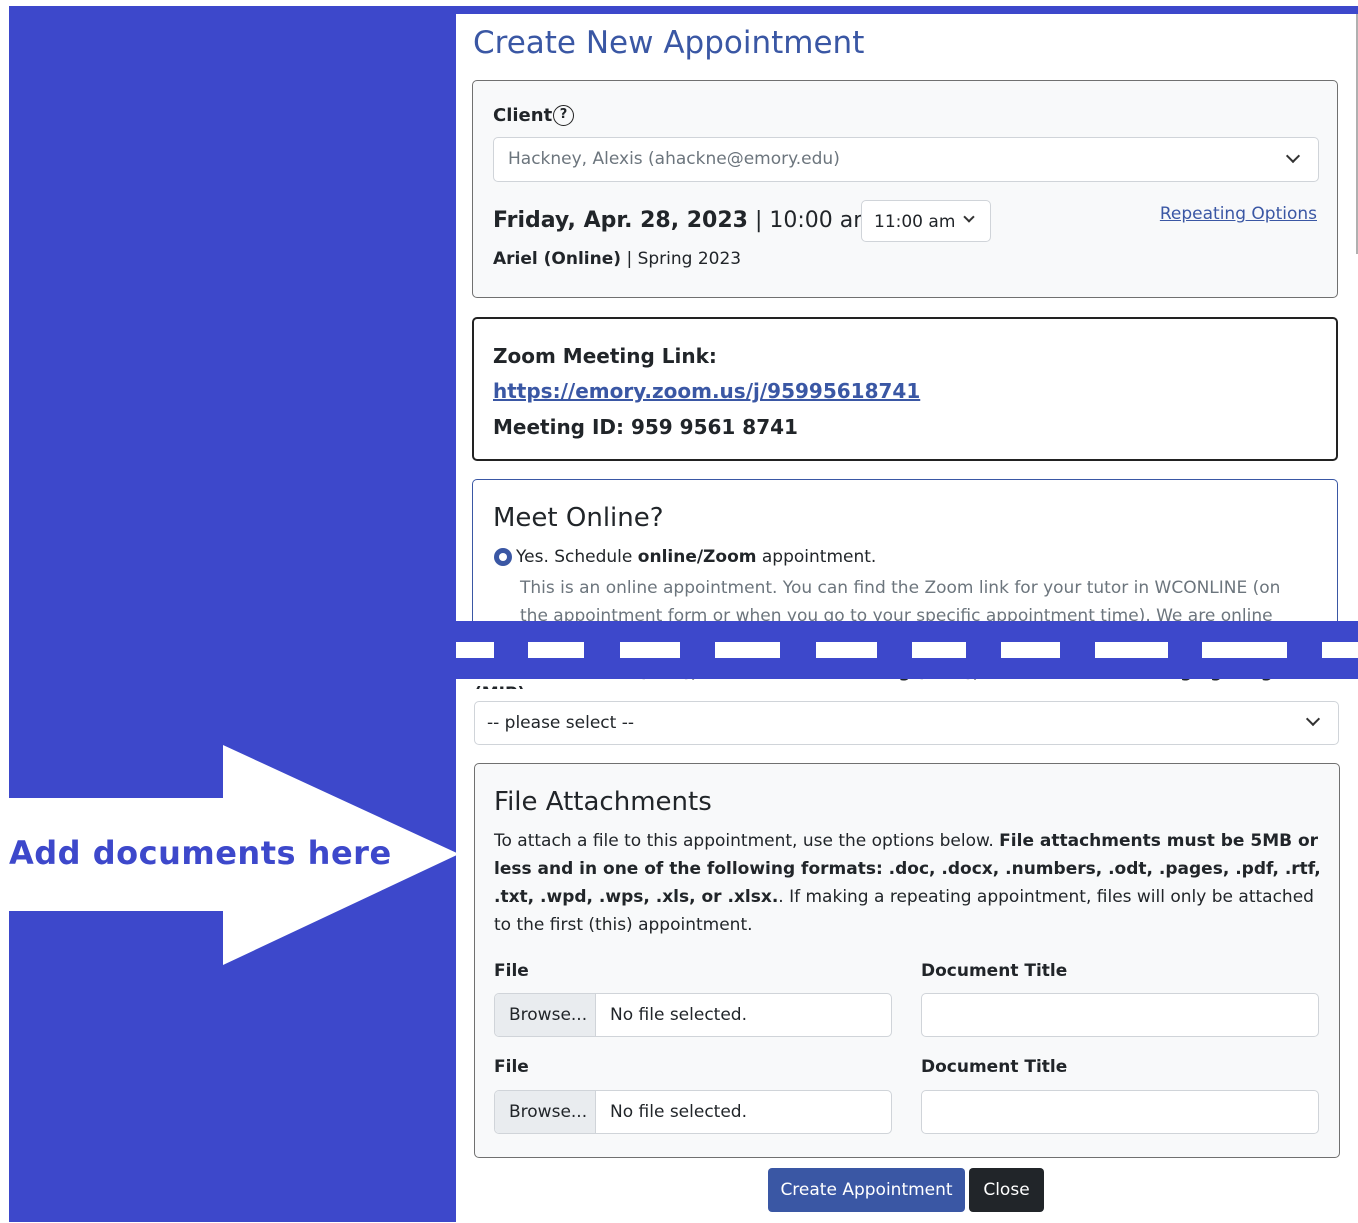  What do you see at coordinates (906, 723) in the screenshot?
I see `school-select: -- please select --` at bounding box center [906, 723].